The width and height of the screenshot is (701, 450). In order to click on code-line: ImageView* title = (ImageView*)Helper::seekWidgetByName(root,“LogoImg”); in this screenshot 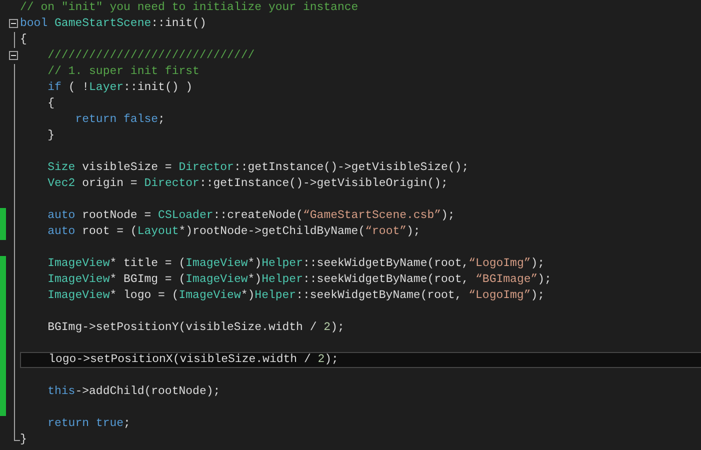, I will do `click(296, 264)`.